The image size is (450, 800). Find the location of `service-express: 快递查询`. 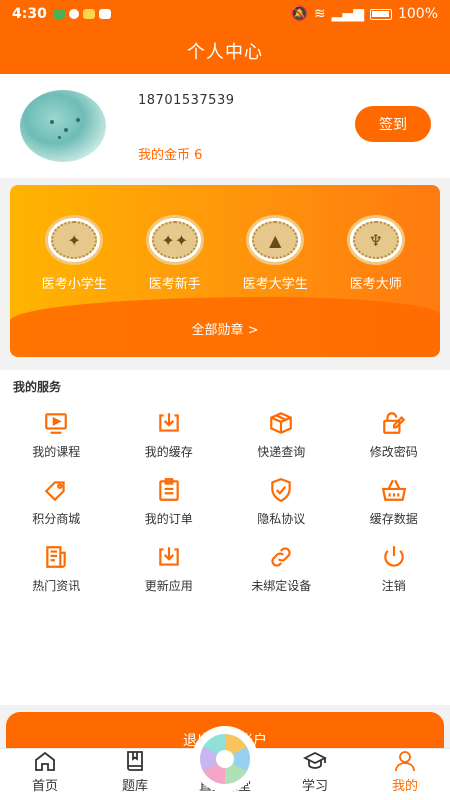

service-express: 快递查询 is located at coordinates (281, 443).